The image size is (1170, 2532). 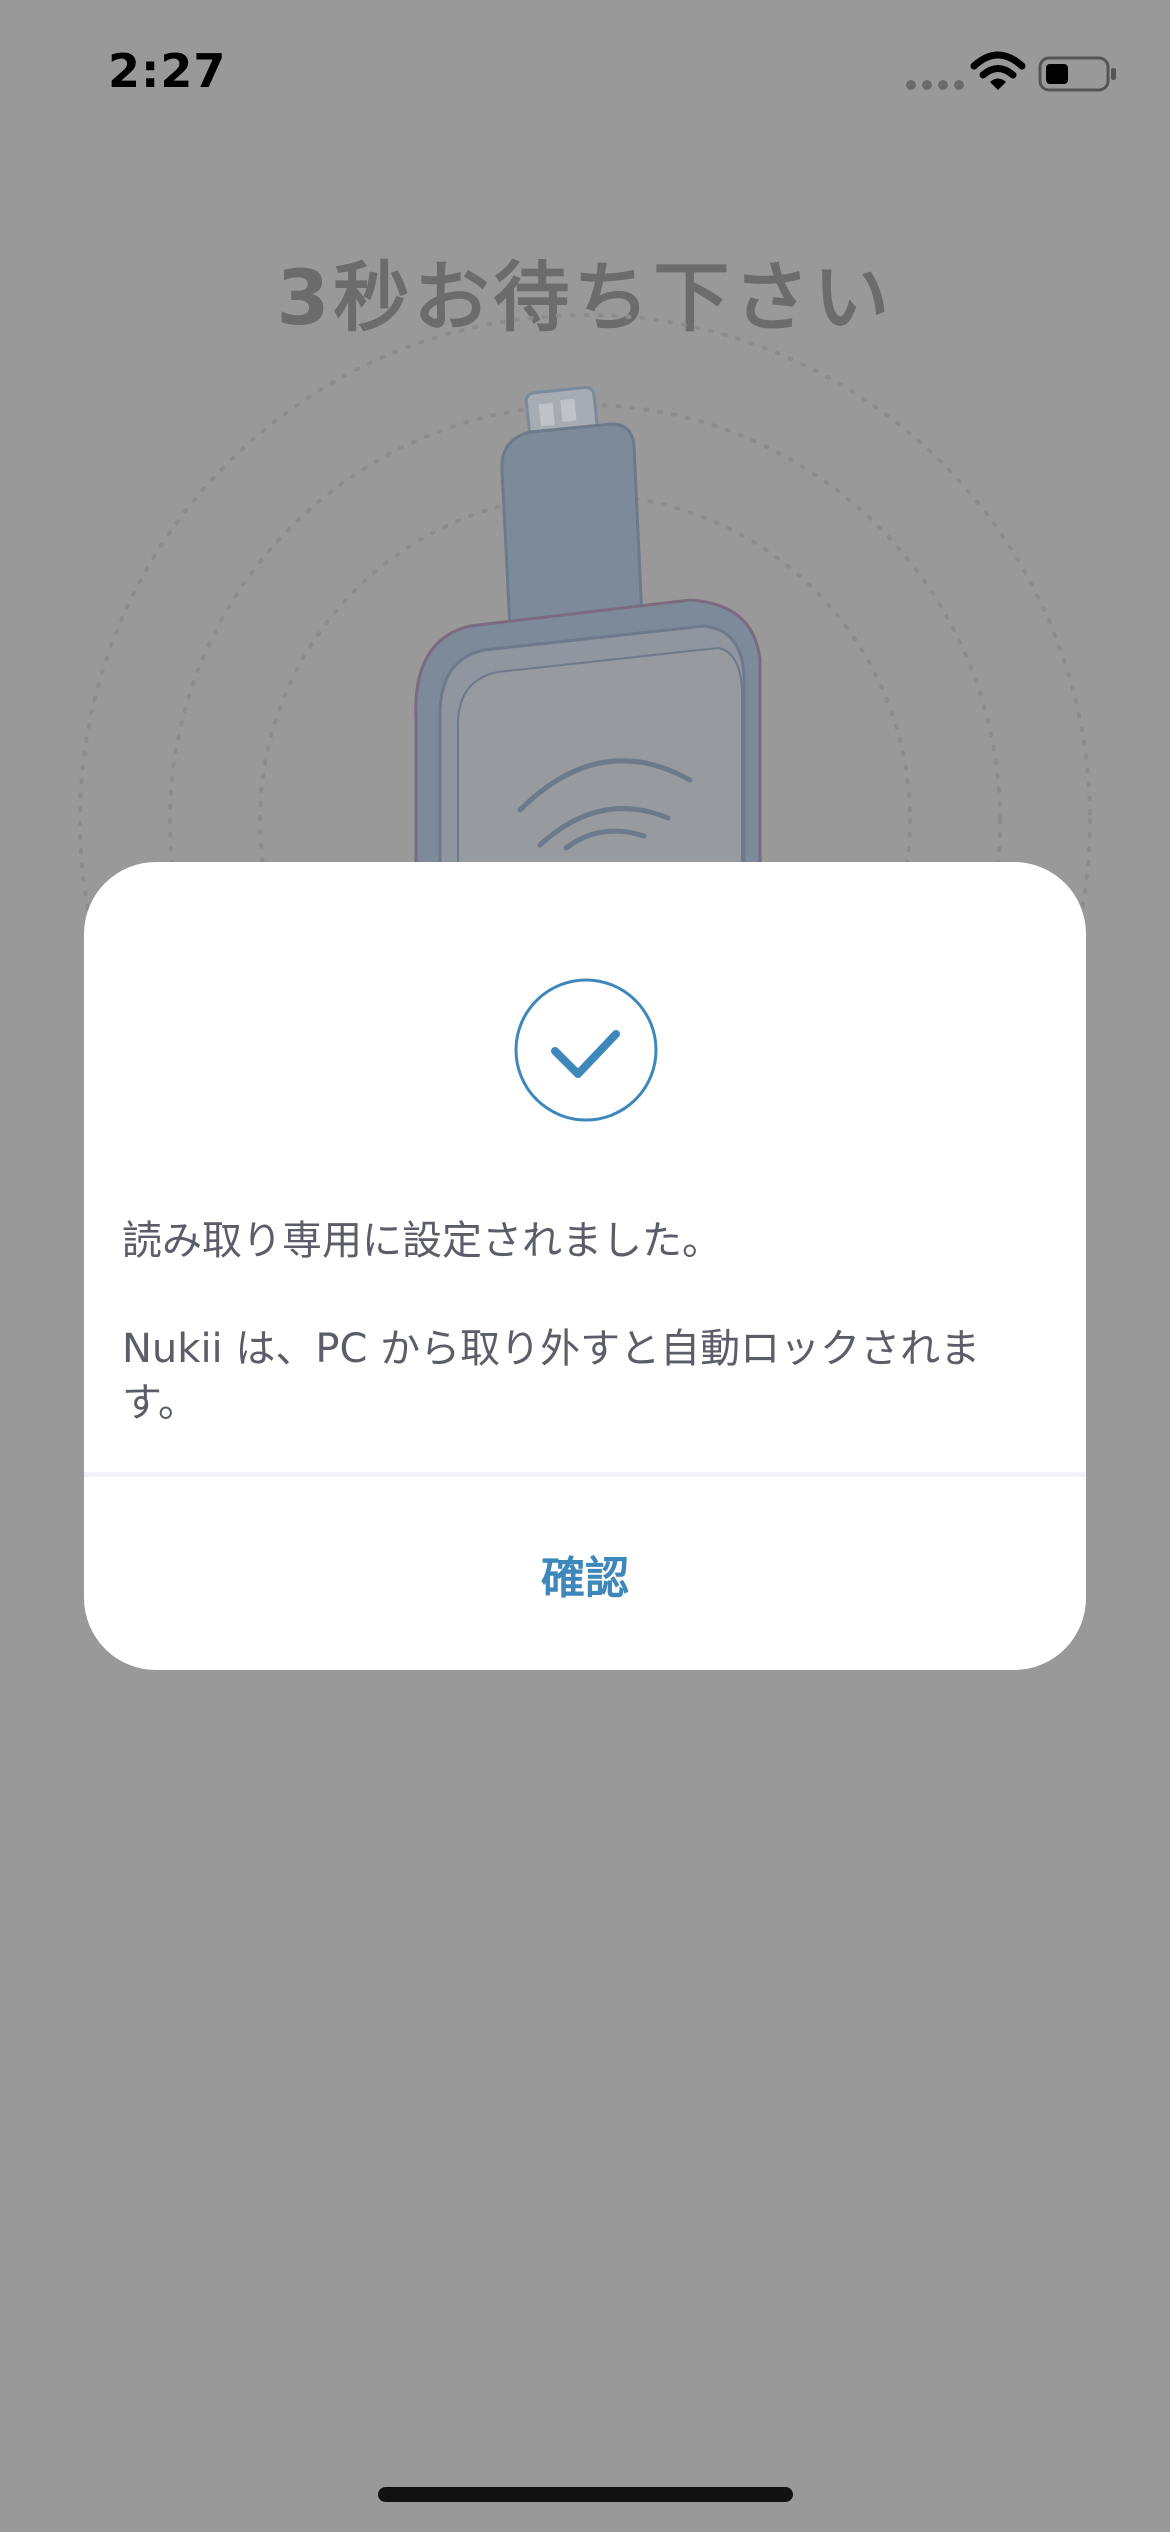 What do you see at coordinates (586, 1050) in the screenshot?
I see `check-circle-icon` at bounding box center [586, 1050].